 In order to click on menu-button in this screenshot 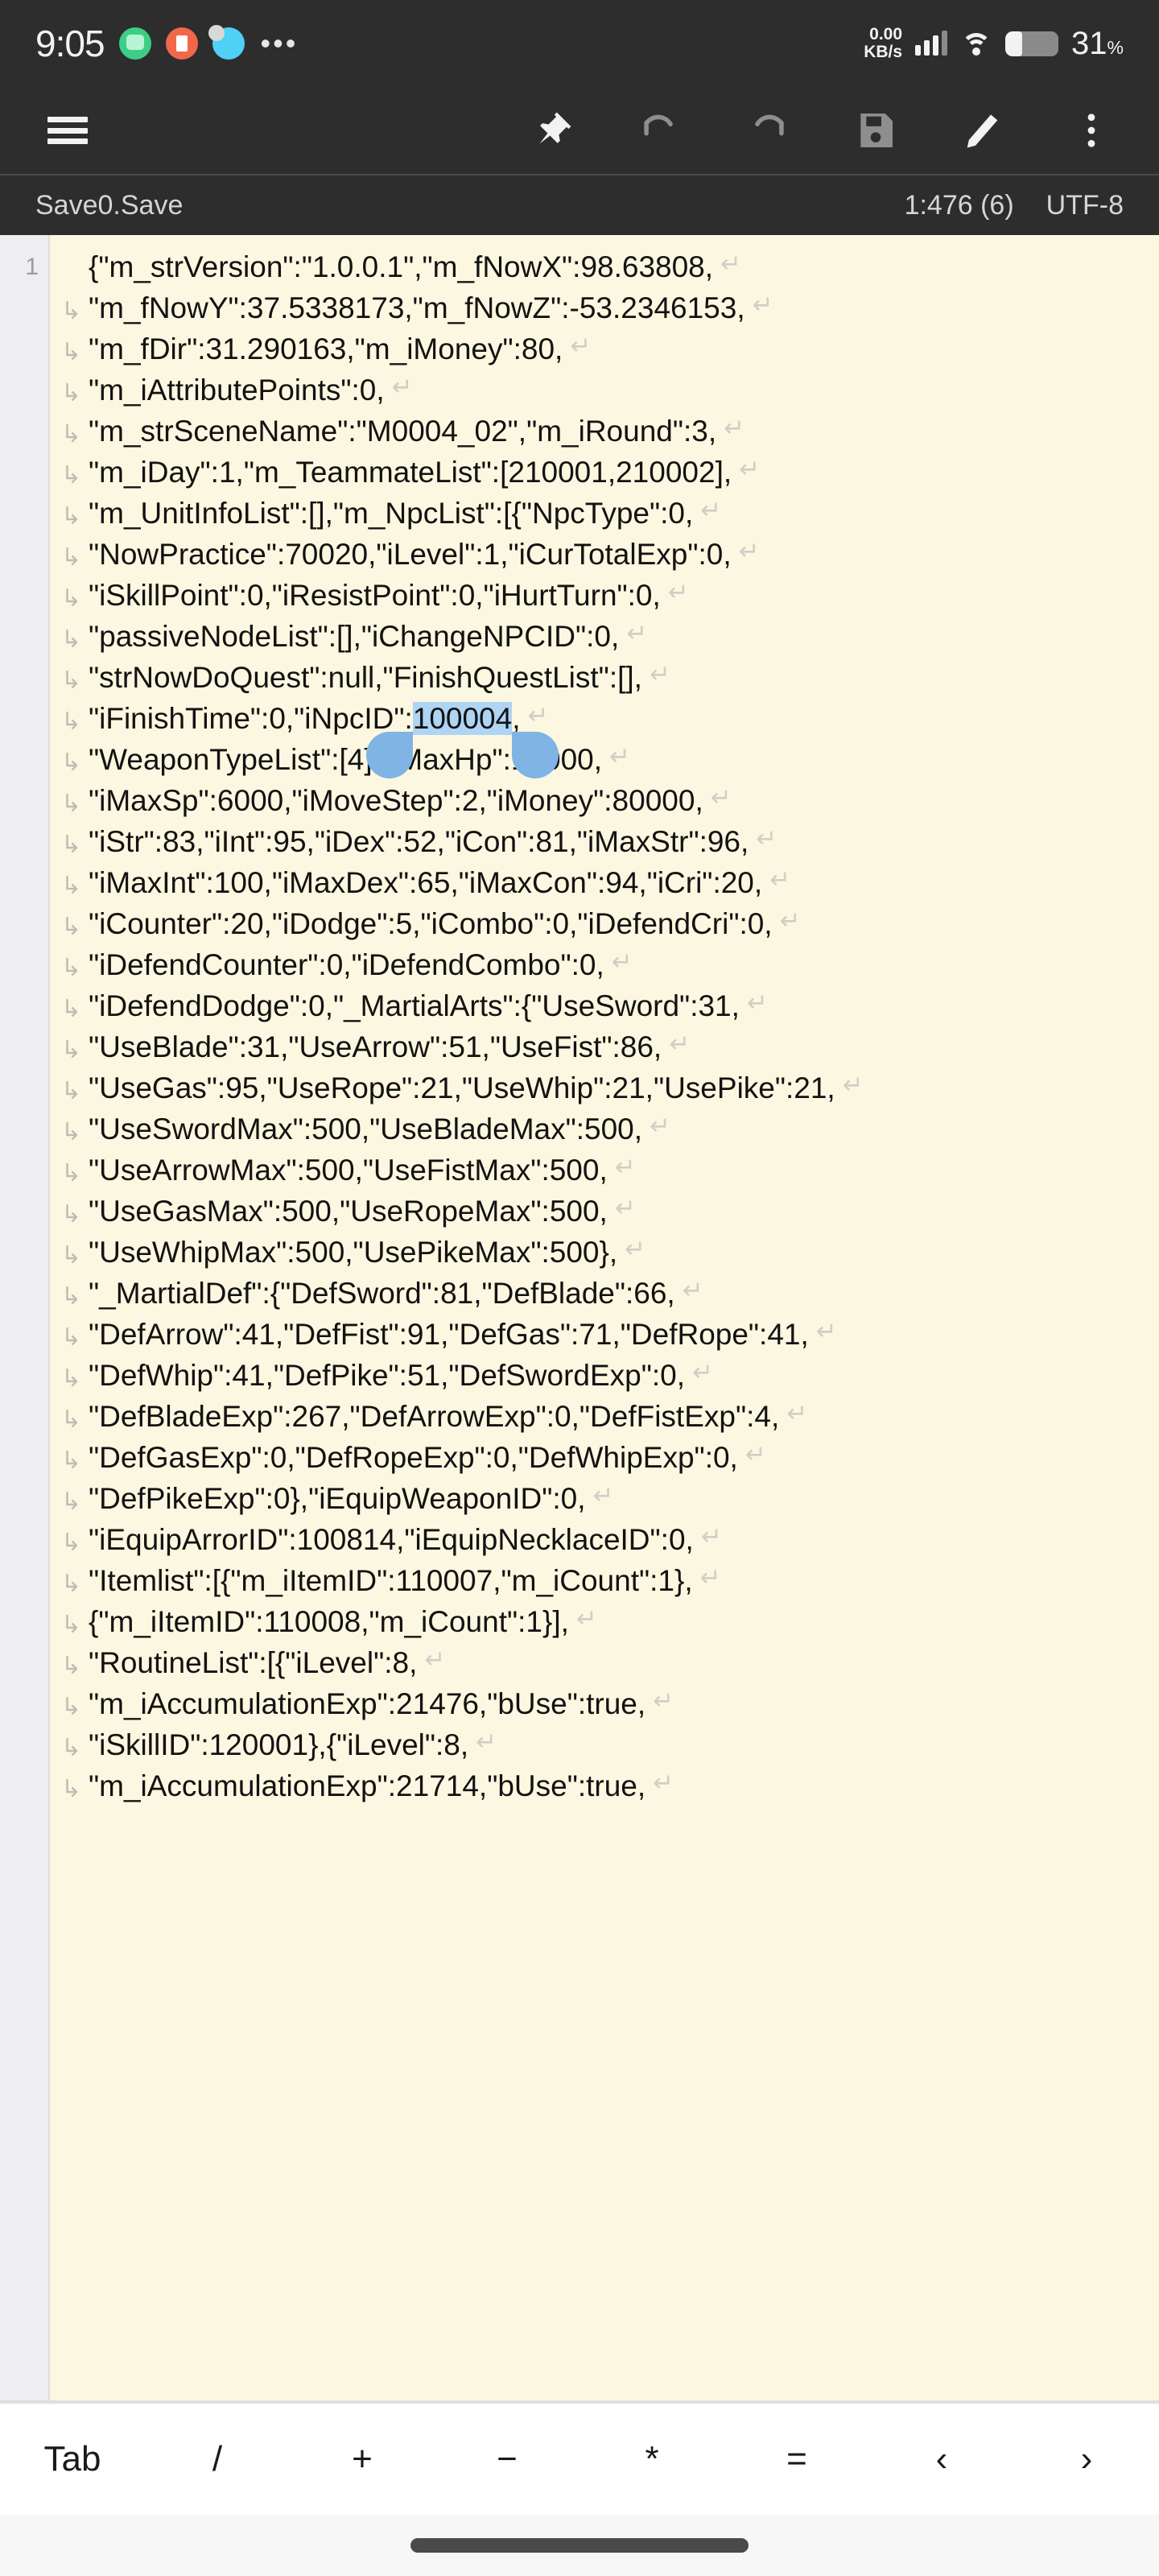, I will do `click(67, 130)`.